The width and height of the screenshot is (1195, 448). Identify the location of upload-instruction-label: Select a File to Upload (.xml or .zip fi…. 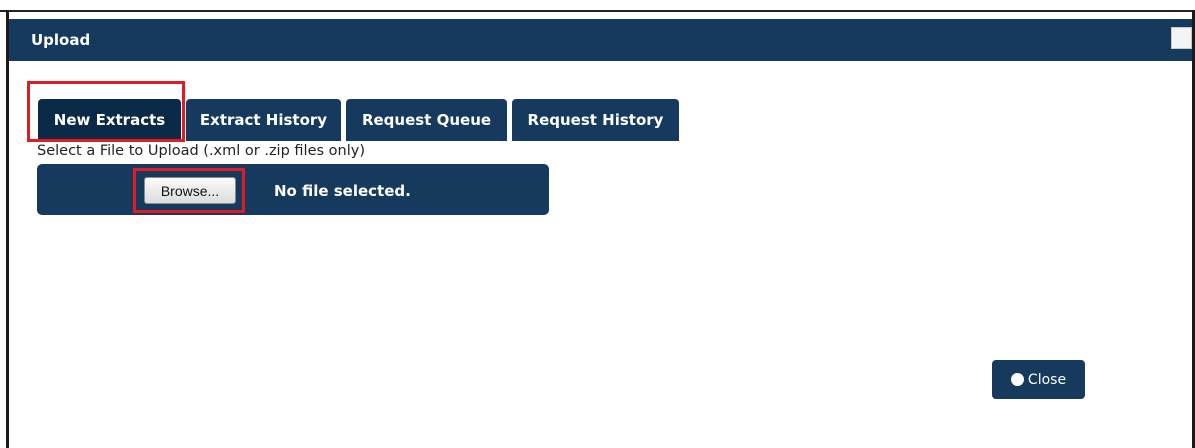
(201, 151).